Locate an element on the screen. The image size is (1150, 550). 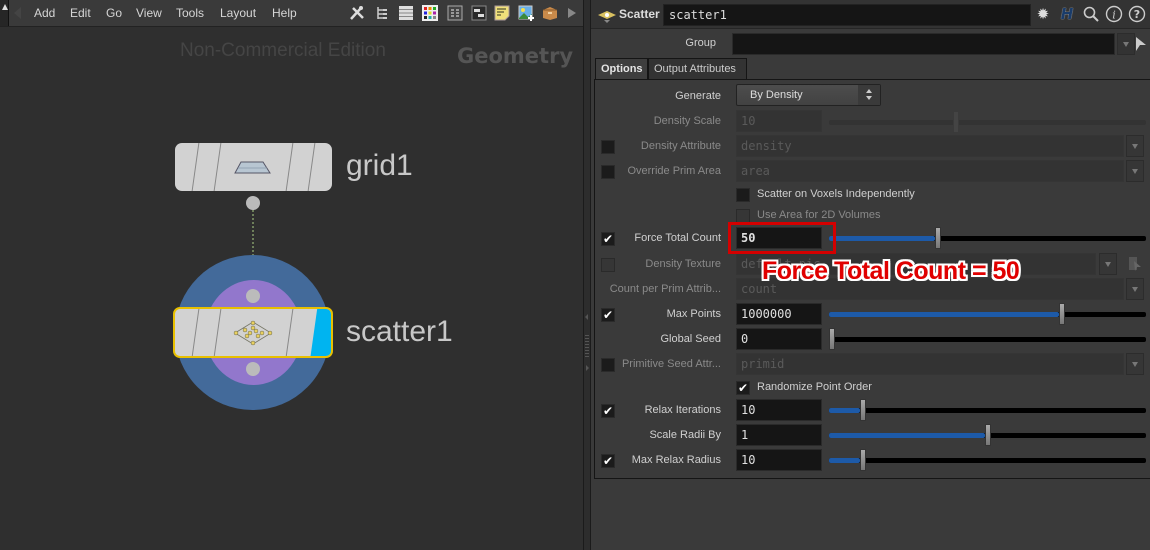
primitive-seed-dropdown is located at coordinates (1135, 364).